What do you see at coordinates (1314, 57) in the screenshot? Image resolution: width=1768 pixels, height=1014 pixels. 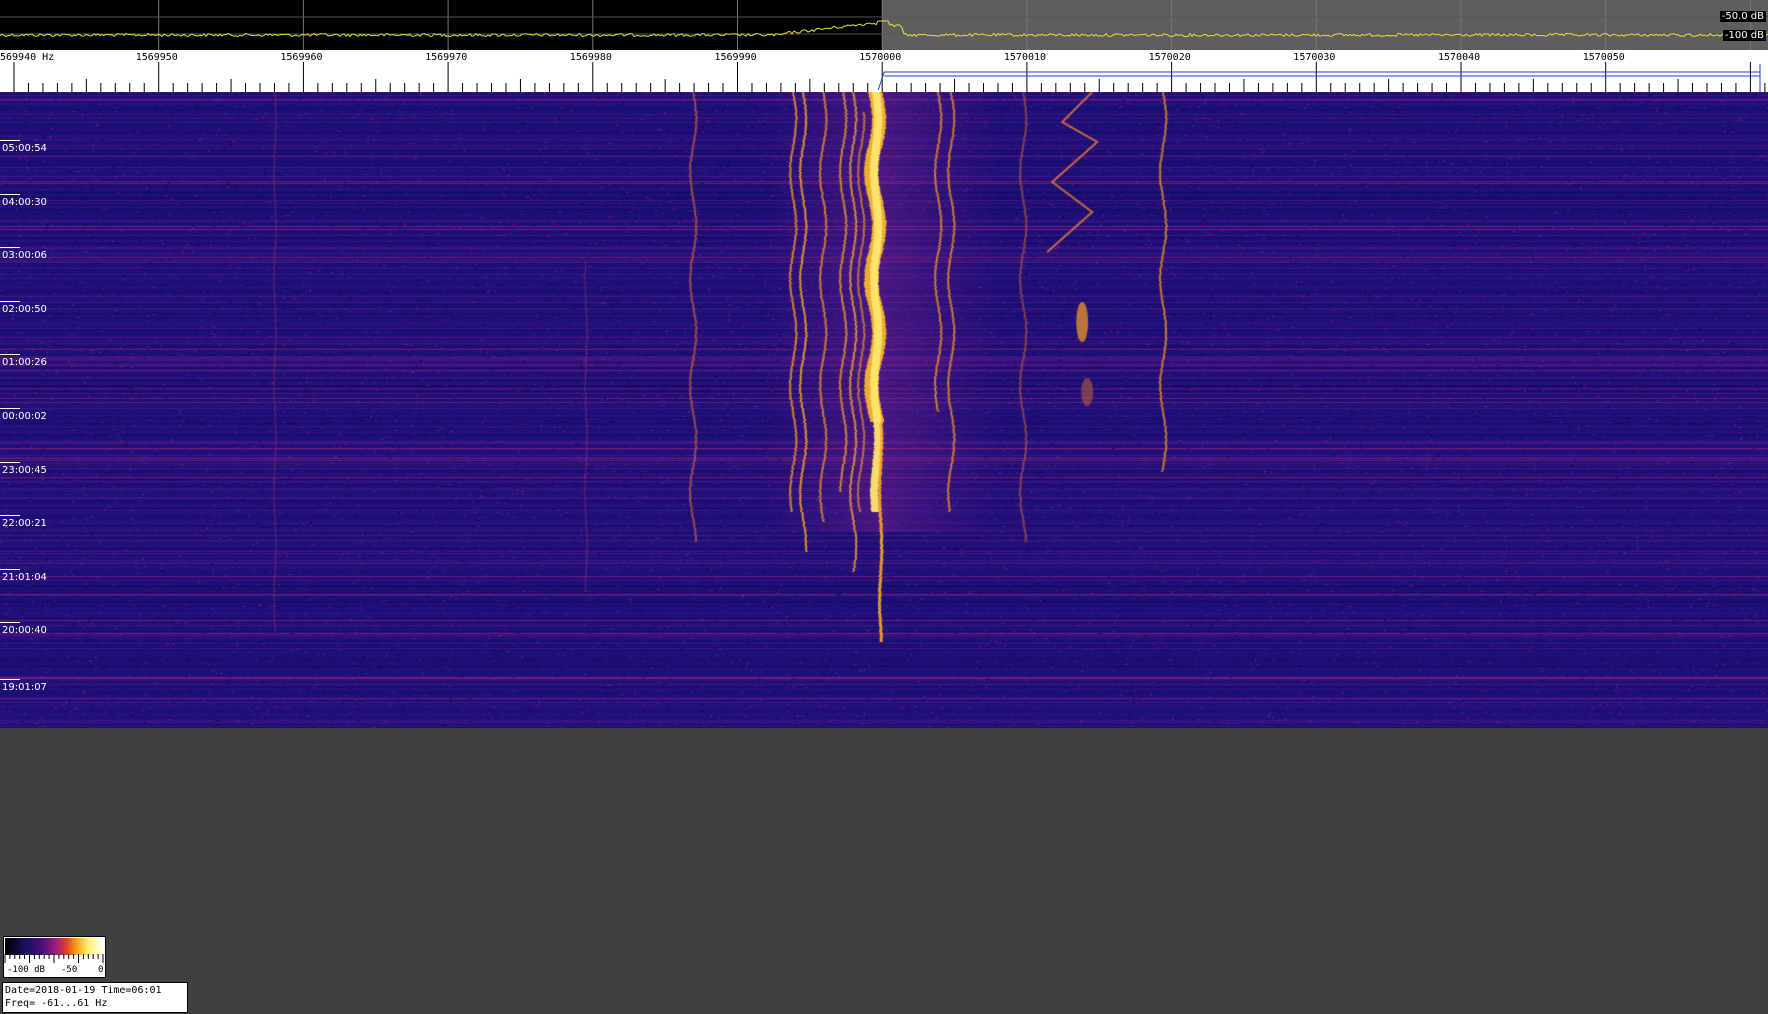 I see `freq-label: 1570030` at bounding box center [1314, 57].